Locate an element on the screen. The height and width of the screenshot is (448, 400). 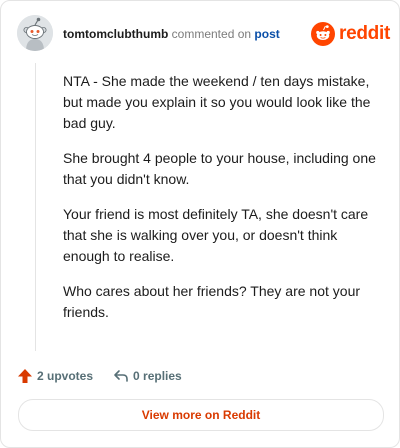
view-more-on-reddit-button: View more on Reddit is located at coordinates (201, 415).